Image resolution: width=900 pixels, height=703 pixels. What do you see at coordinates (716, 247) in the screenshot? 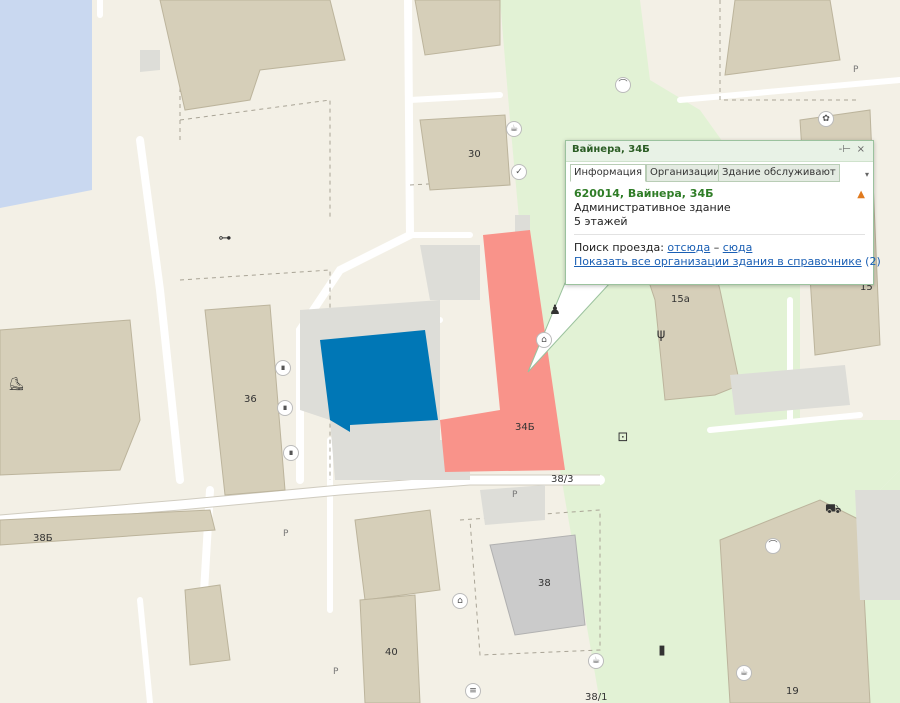
I see `route-dash: –` at bounding box center [716, 247].